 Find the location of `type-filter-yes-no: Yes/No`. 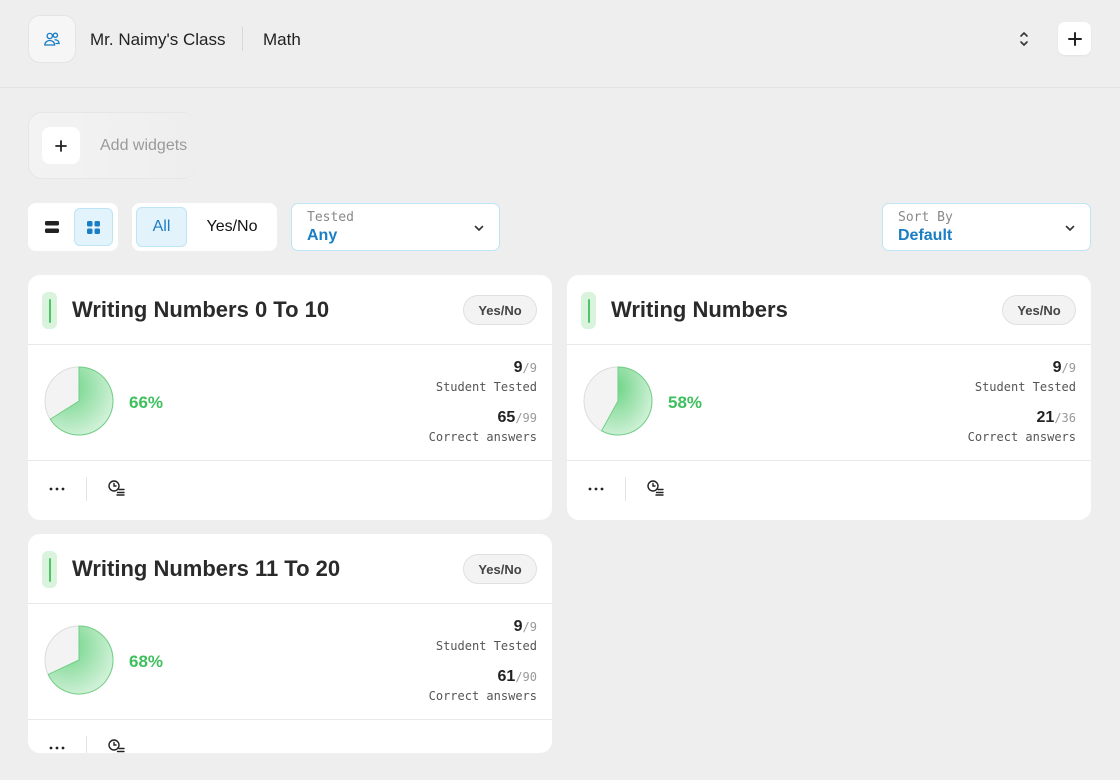

type-filter-yes-no: Yes/No is located at coordinates (232, 227).